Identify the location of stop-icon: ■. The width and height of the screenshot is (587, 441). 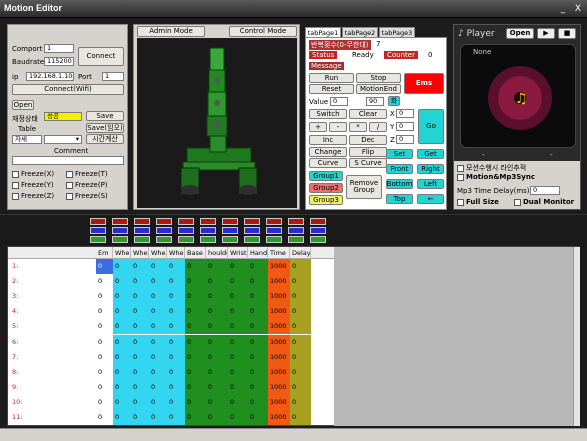
(567, 33).